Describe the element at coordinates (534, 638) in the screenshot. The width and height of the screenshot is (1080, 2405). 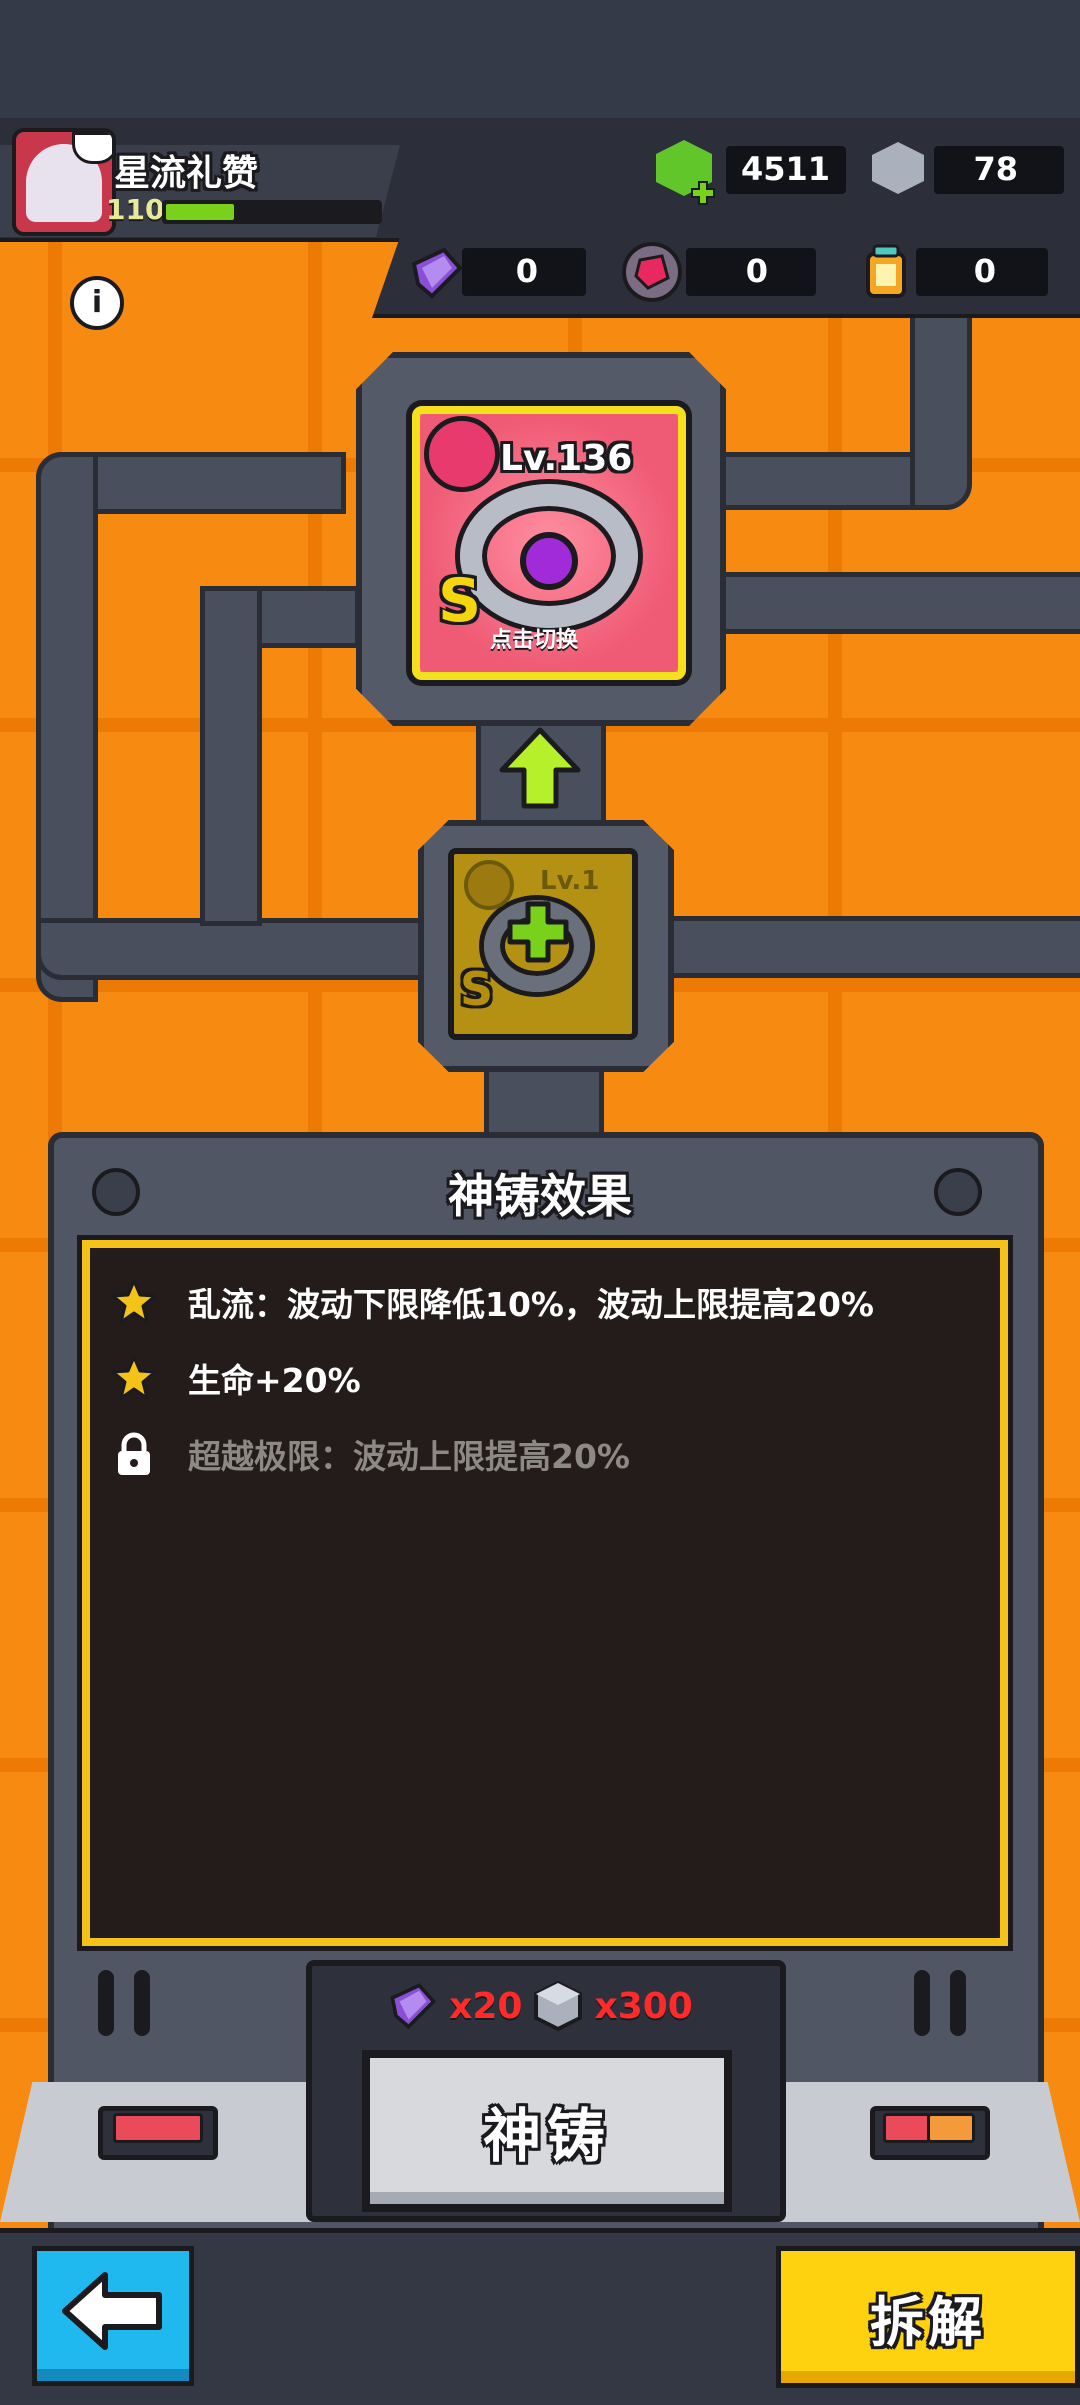
I see `switch-hint: 点击切换` at that location.